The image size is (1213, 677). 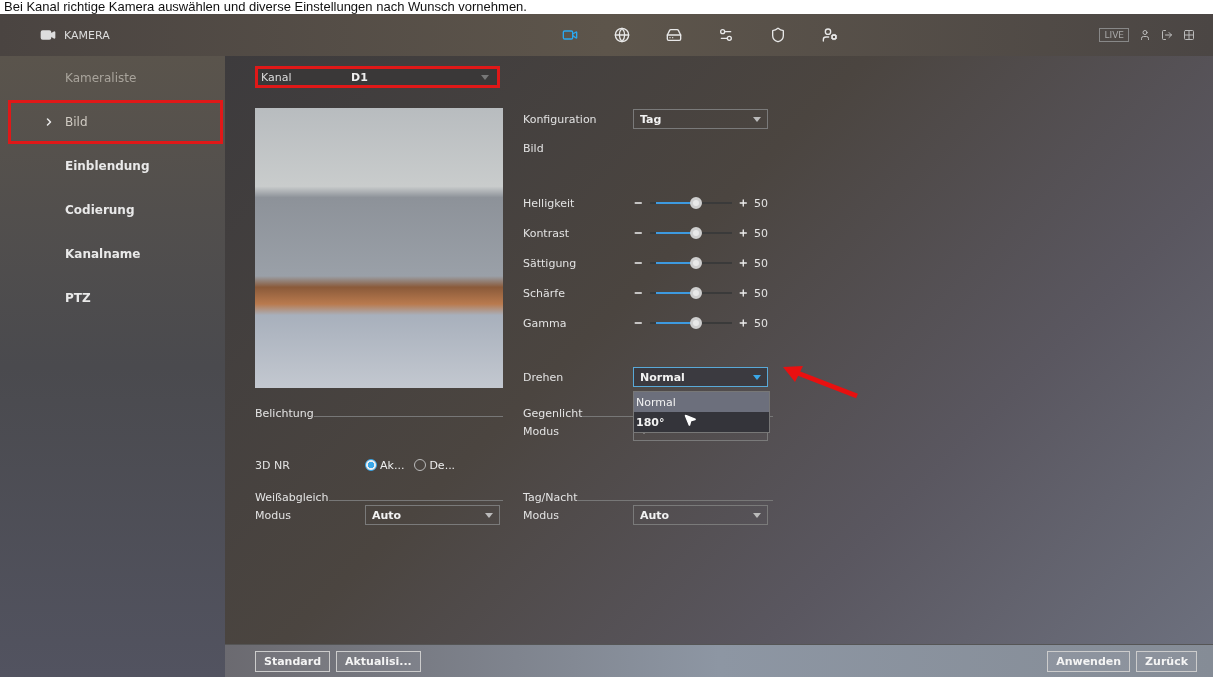 What do you see at coordinates (545, 323) in the screenshot?
I see `slider-label: Gamma` at bounding box center [545, 323].